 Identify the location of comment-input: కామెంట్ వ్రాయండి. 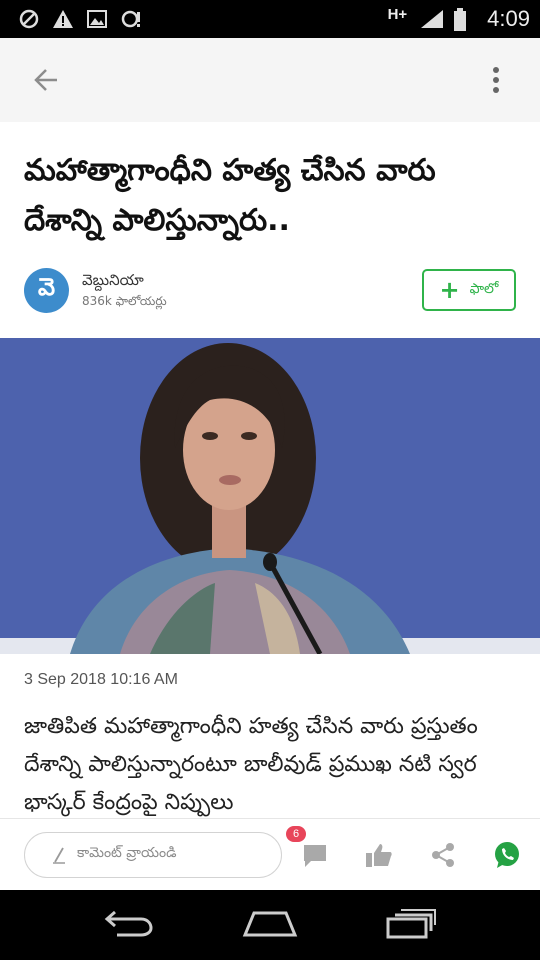
(153, 854).